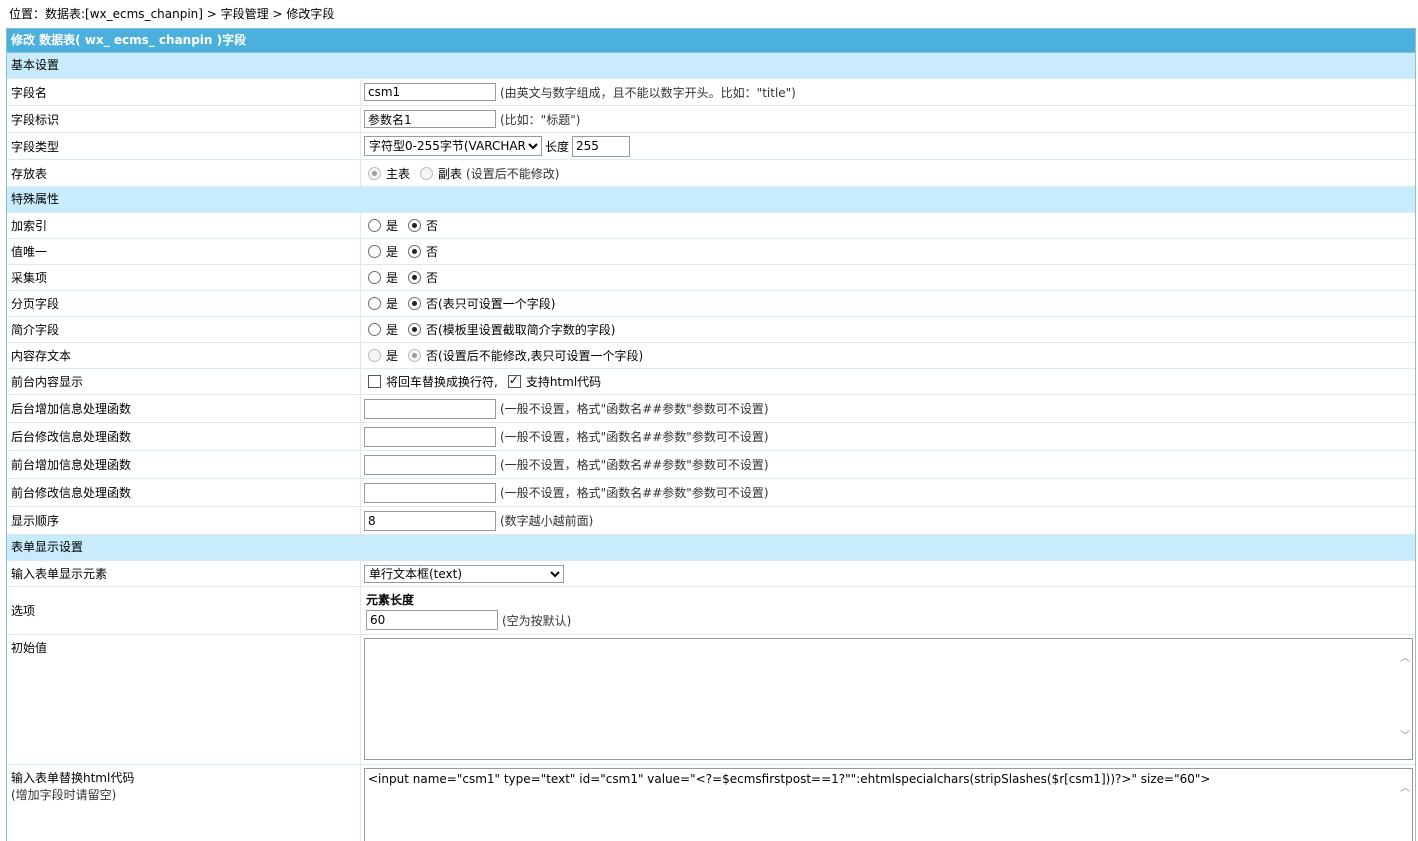 The image size is (1418, 841). I want to click on row-front-edit-func: 前台修改信息处理函数 (一般不设置，格式"函数名##参数"参数可不设置), so click(711, 493).